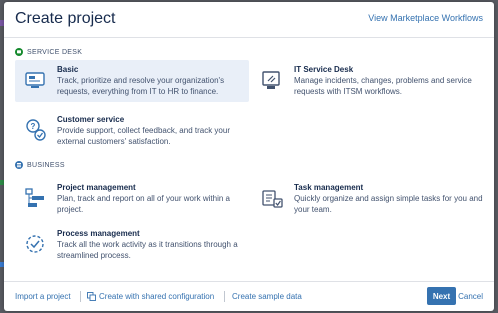  What do you see at coordinates (43, 296) in the screenshot?
I see `import-project-link: Import a project` at bounding box center [43, 296].